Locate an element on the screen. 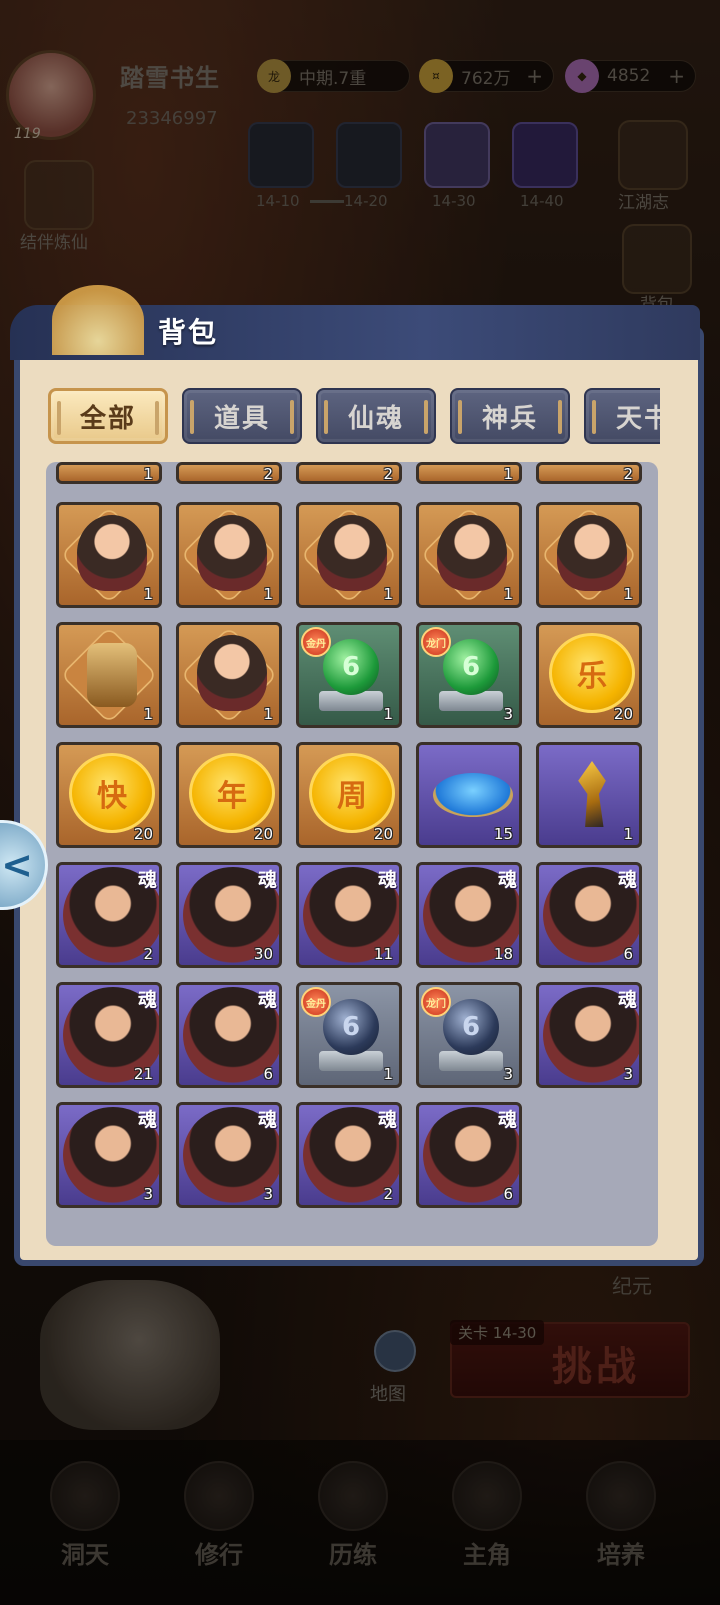  inventory-item: 周 20 is located at coordinates (349, 795).